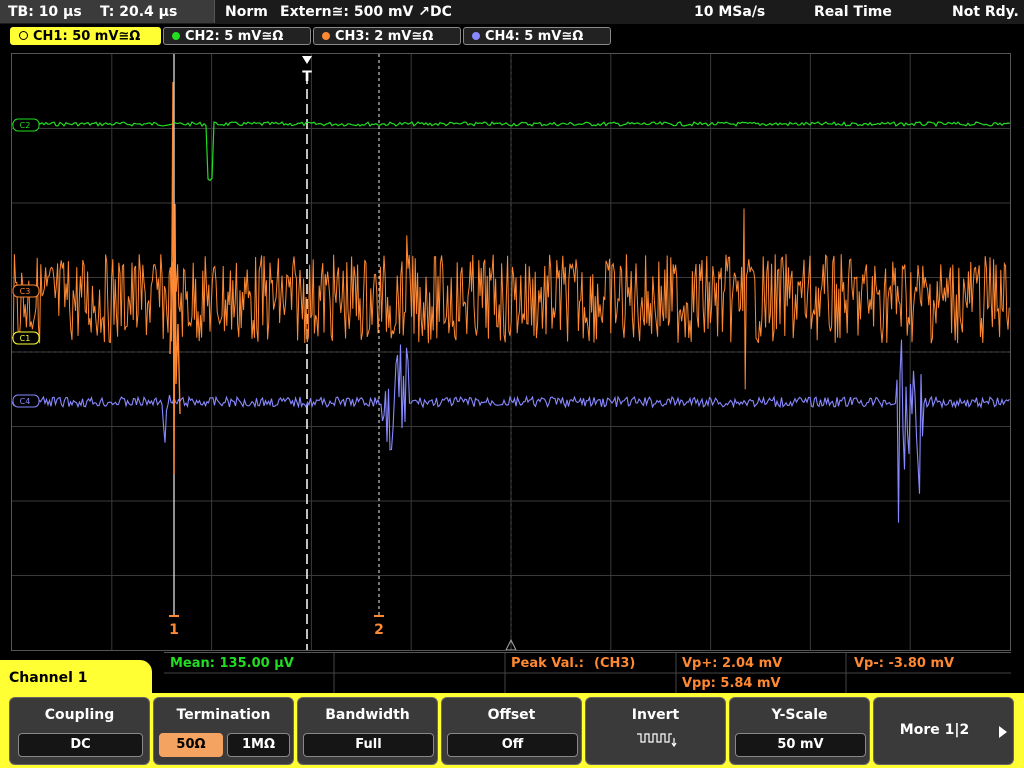  Describe the element at coordinates (799, 731) in the screenshot. I see `y-scale-softkey: Y-Scale 50 mV` at that location.